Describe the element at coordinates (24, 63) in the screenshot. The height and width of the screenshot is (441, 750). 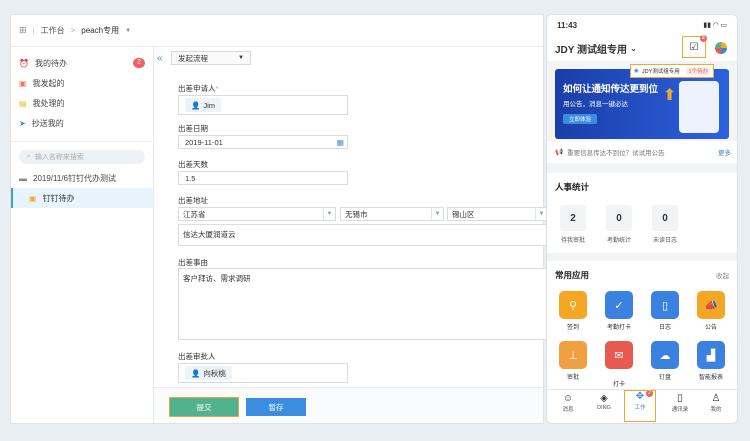
I see `clock-icon: ⏰` at that location.